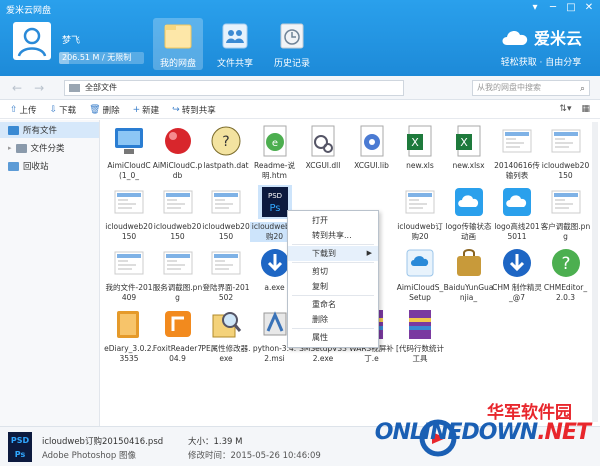  Describe the element at coordinates (469, 213) in the screenshot. I see `file-item: logo传输状态动画` at that location.